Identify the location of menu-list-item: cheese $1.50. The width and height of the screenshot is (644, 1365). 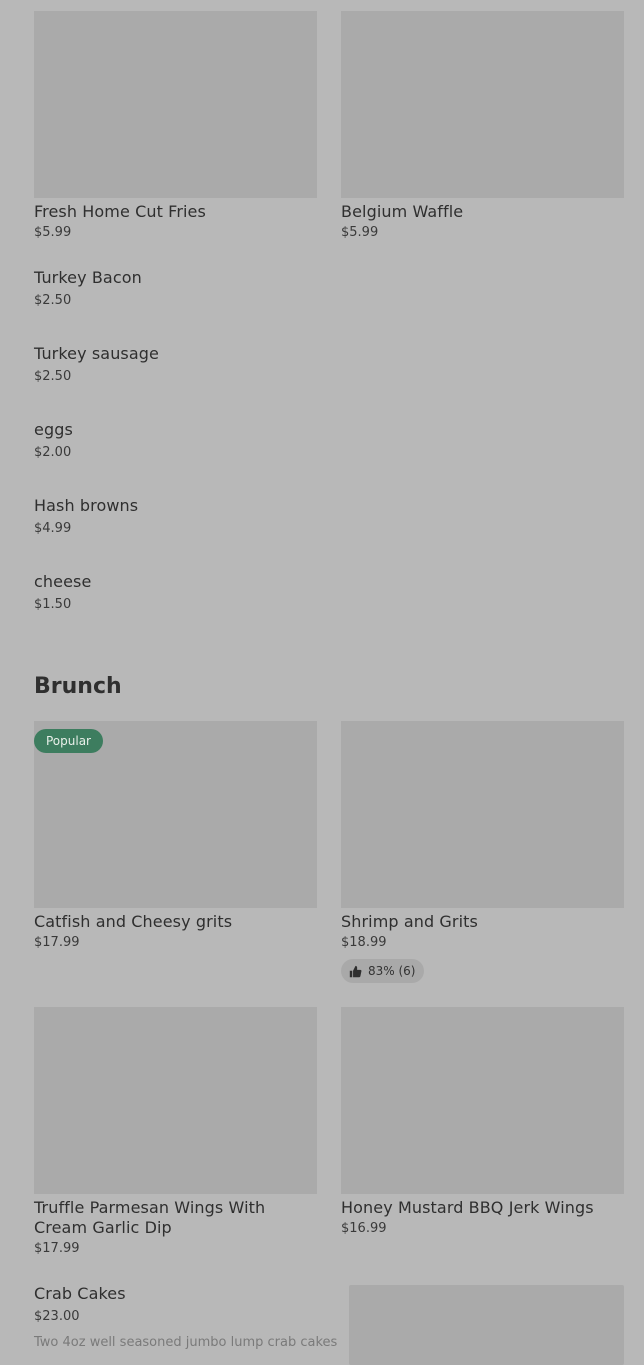
(329, 592).